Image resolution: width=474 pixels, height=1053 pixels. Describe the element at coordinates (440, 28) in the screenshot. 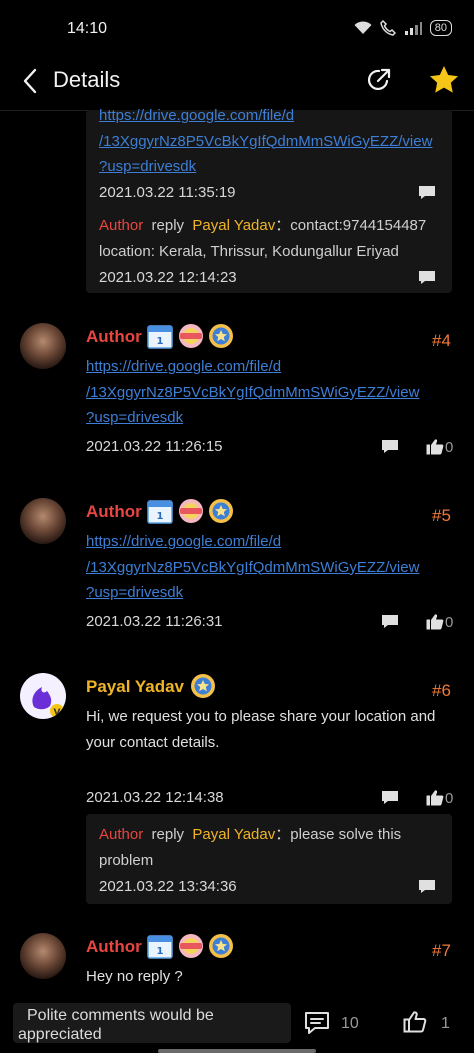

I see `battery-indicator: 80` at that location.